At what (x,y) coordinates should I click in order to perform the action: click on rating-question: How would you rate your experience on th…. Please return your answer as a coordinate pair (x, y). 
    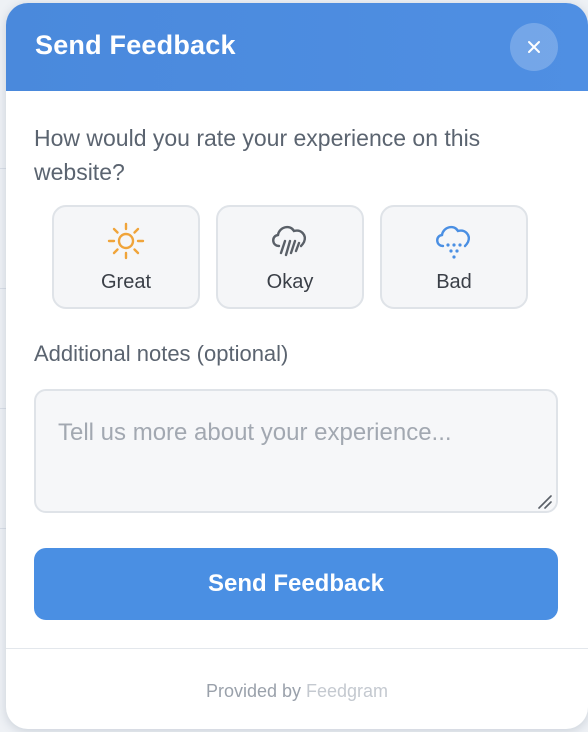
    Looking at the image, I should click on (257, 155).